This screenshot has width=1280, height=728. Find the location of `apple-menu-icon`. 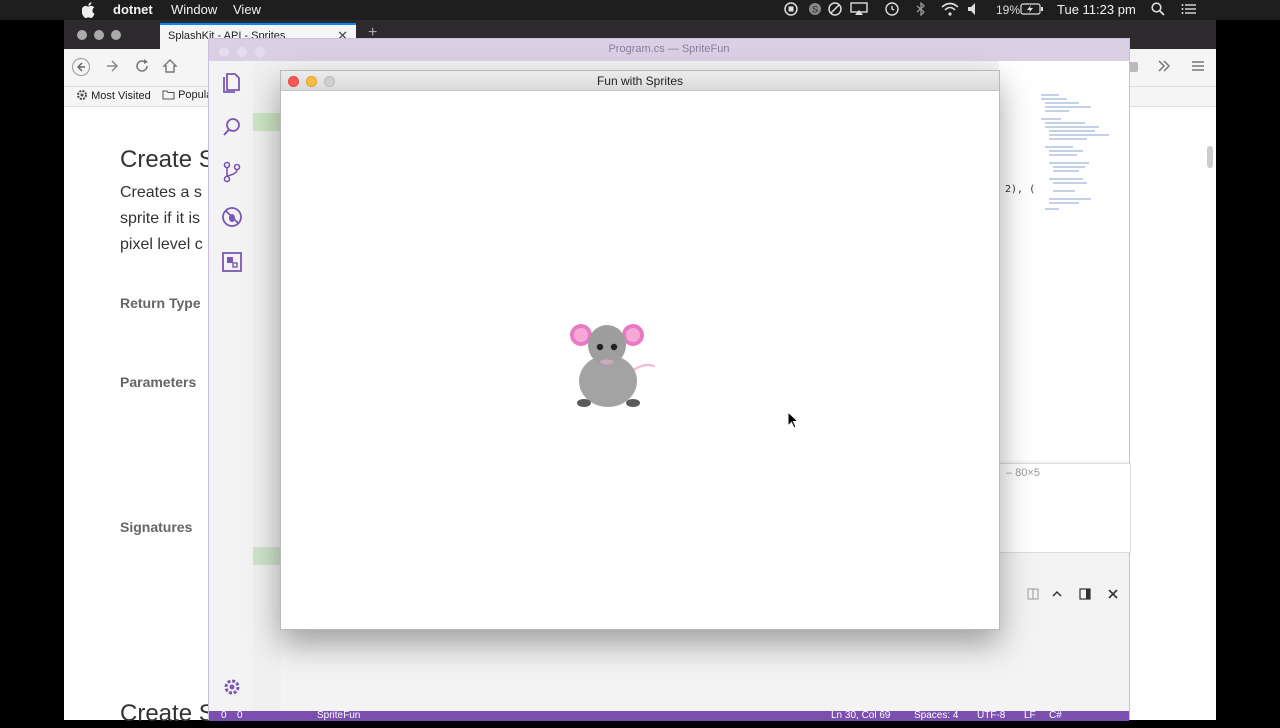

apple-menu-icon is located at coordinates (88, 10).